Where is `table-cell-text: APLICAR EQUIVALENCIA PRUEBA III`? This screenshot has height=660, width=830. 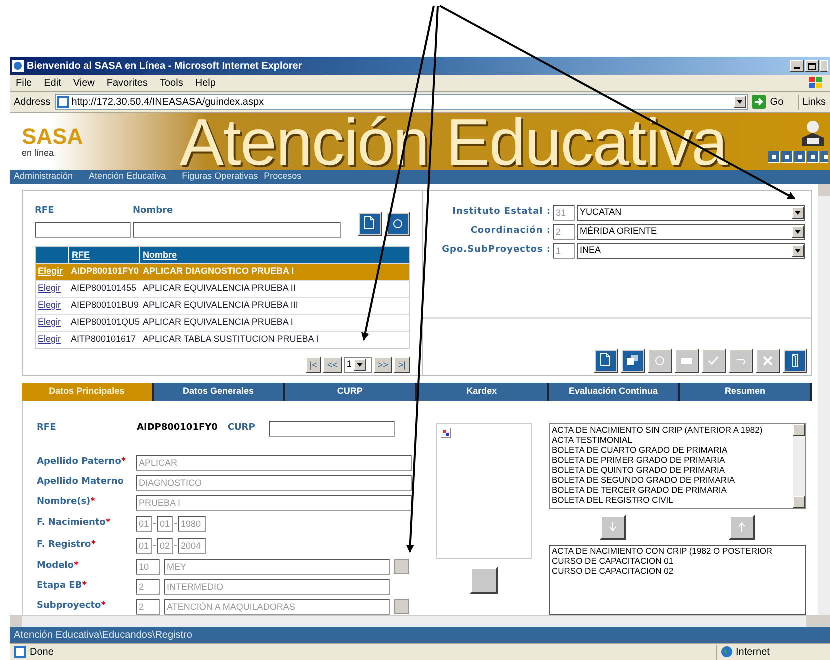
table-cell-text: APLICAR EQUIVALENCIA PRUEBA III is located at coordinates (221, 305).